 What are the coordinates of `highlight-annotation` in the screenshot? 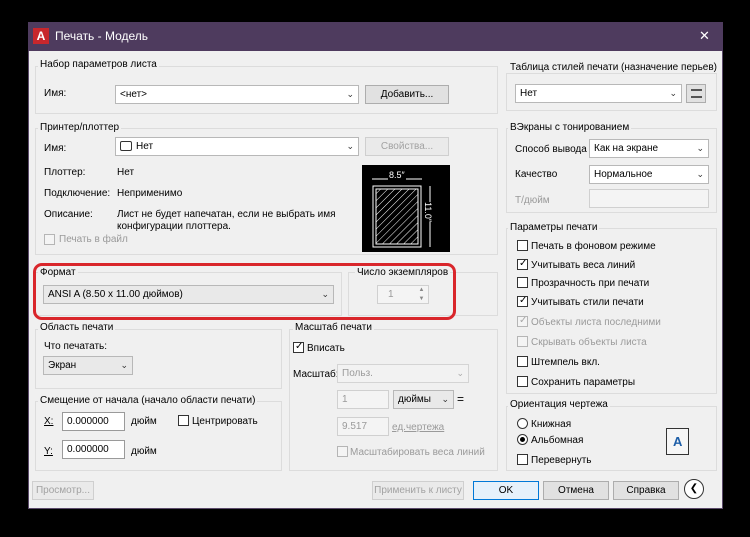 It's located at (244, 291).